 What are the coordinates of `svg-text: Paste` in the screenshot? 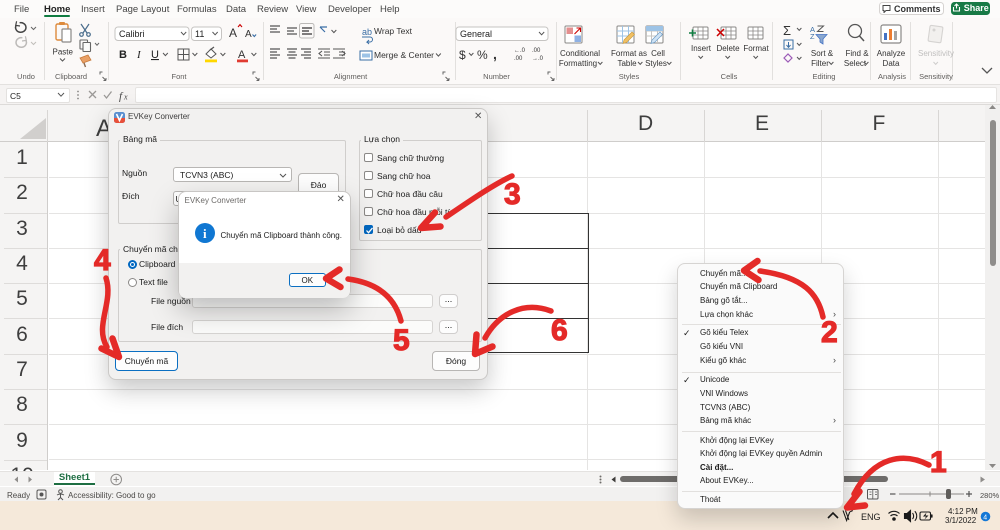 It's located at (63, 52).